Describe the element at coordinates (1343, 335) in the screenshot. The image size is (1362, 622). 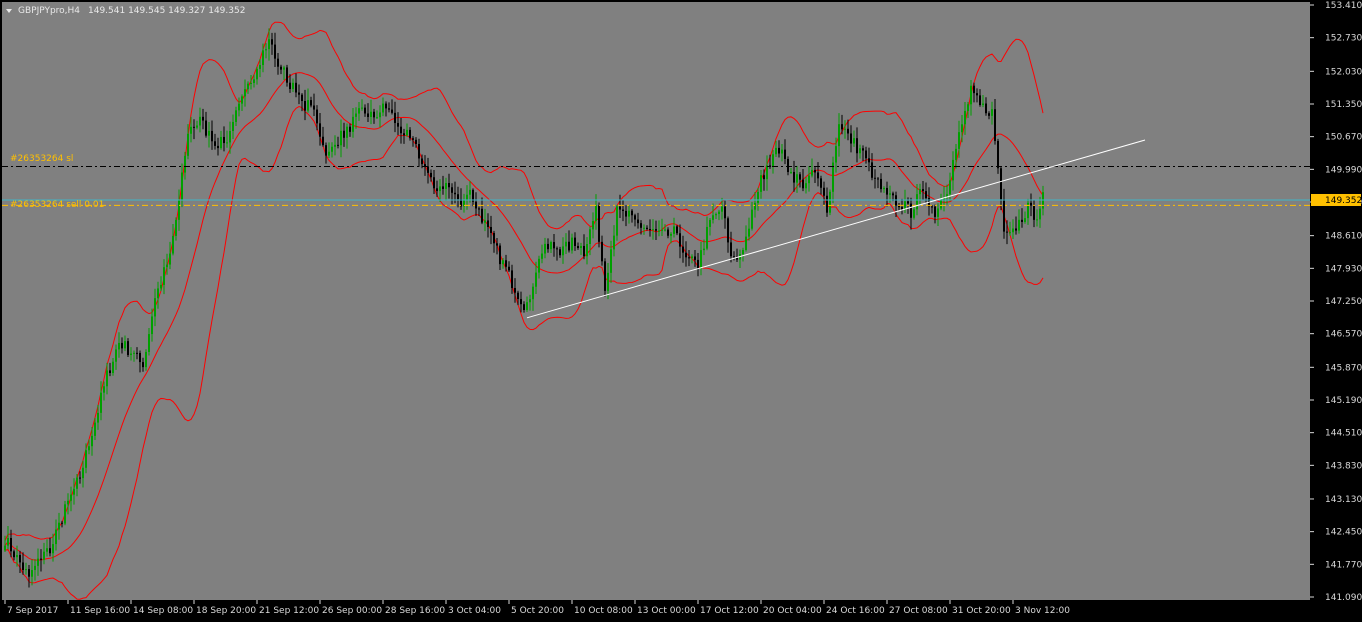
I see `price-tick-label: 146.570` at that location.